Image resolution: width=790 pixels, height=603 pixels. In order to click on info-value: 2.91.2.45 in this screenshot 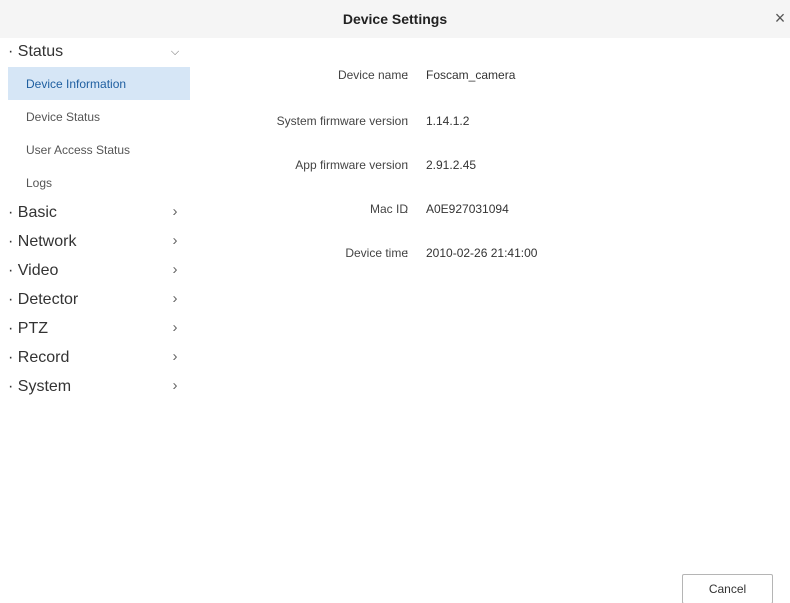, I will do `click(451, 165)`.